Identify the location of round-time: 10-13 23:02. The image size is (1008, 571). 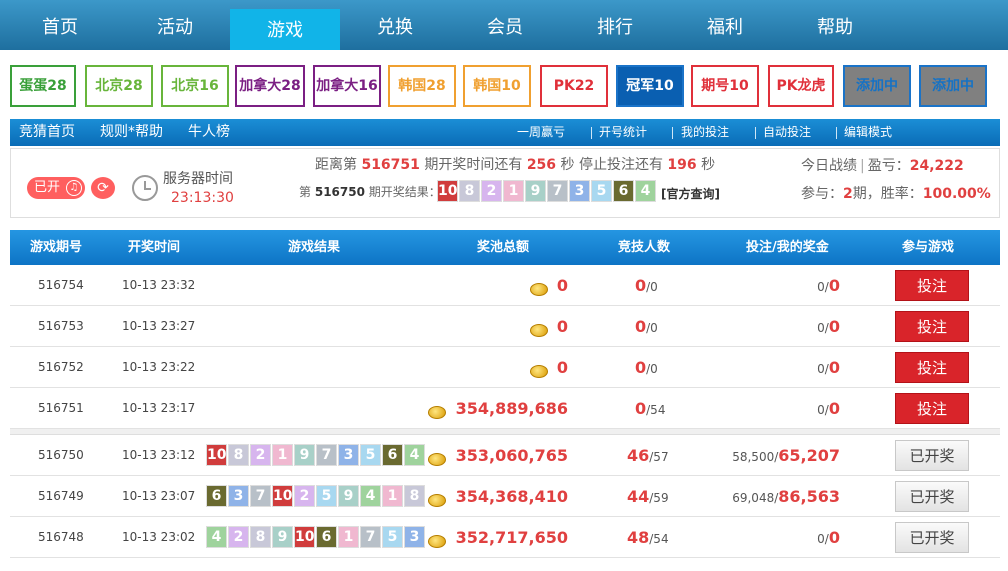
(159, 537).